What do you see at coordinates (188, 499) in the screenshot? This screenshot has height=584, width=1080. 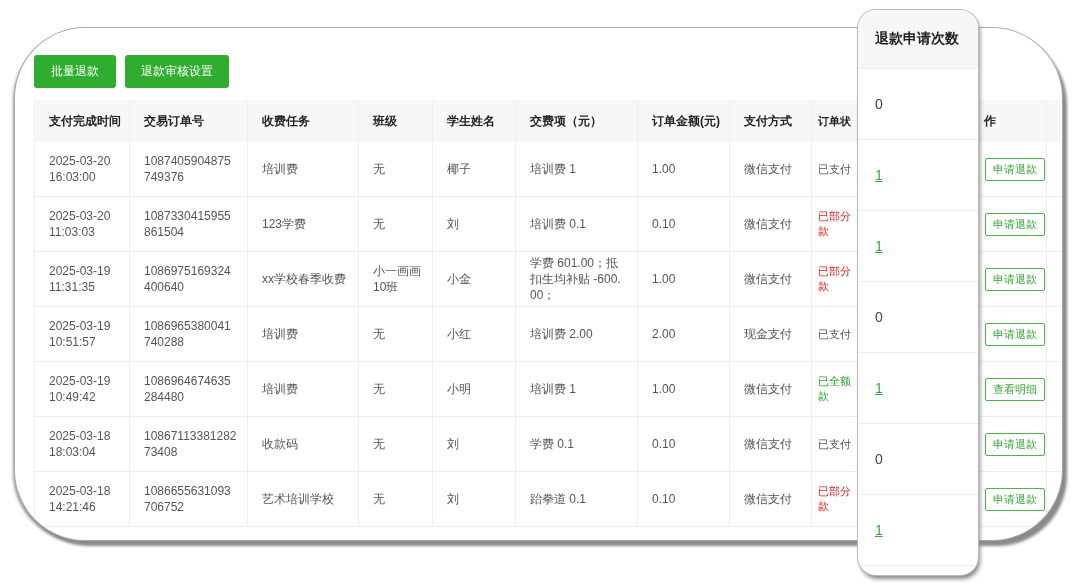 I see `order-number-cell-text: 1086655631093706752` at bounding box center [188, 499].